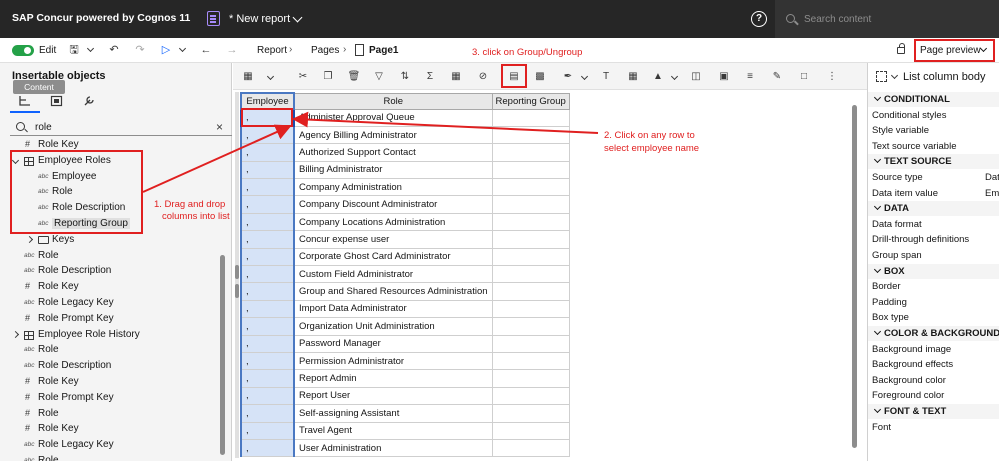 This screenshot has width=999, height=461. I want to click on property-row: Background color, so click(909, 380).